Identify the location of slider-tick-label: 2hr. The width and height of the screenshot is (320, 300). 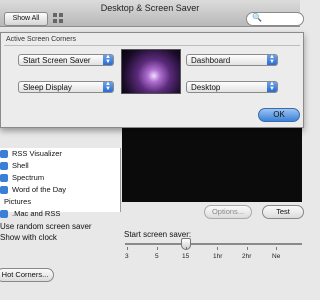
(247, 256).